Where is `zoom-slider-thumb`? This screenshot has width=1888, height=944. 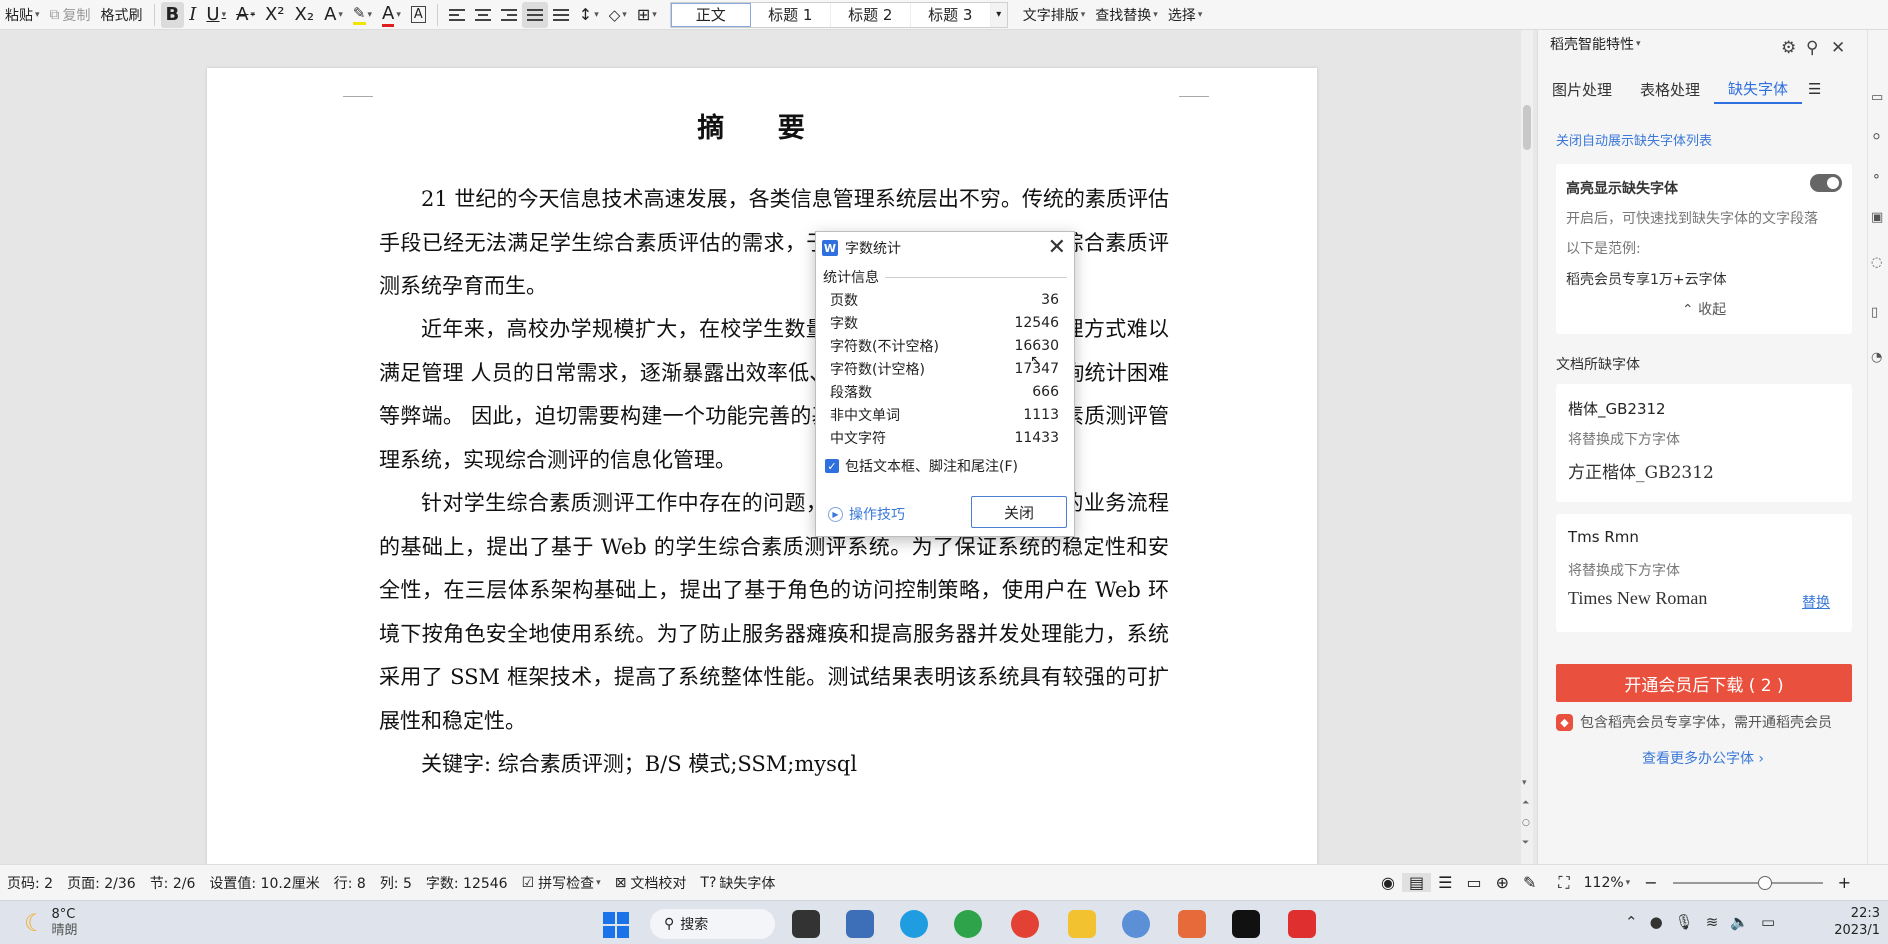
zoom-slider-thumb is located at coordinates (1764, 882).